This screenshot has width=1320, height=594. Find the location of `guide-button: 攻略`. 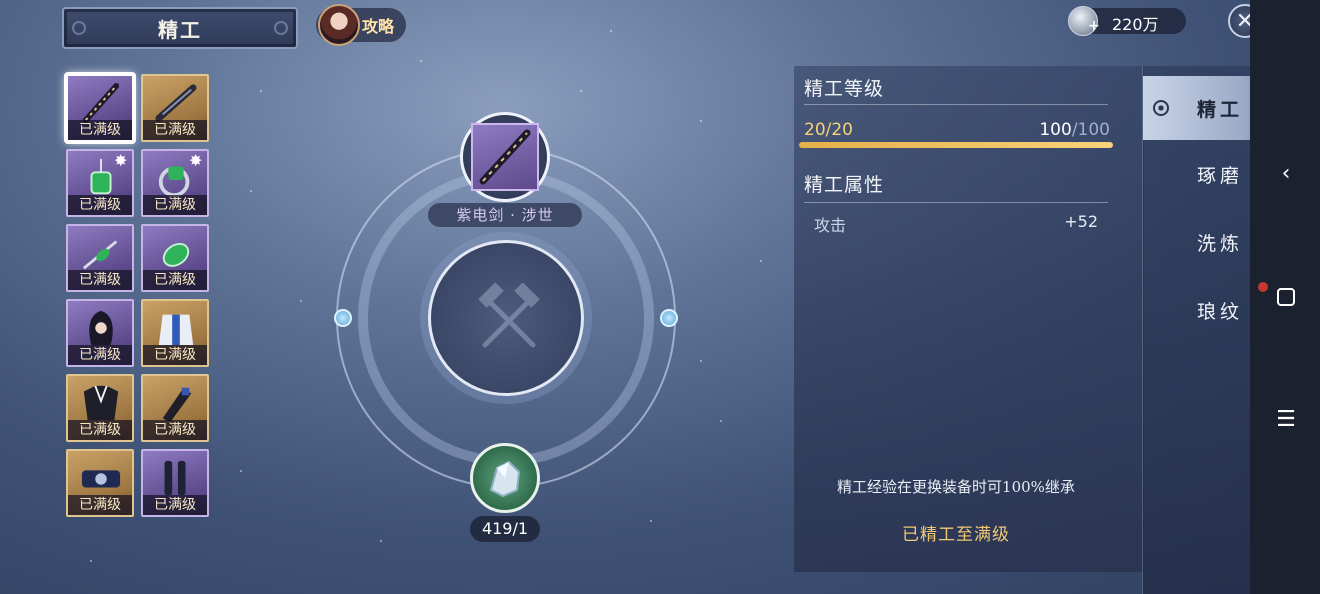

guide-button: 攻略 is located at coordinates (361, 25).